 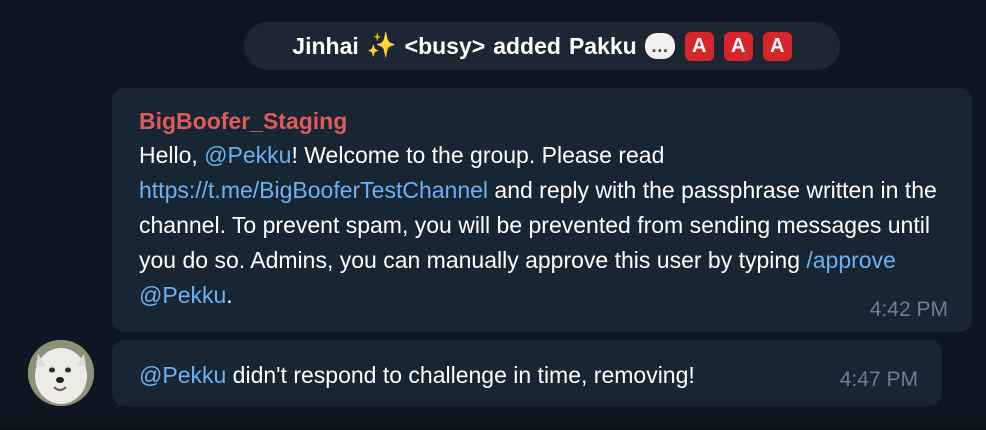 I want to click on service-actor-tag: <busy>, so click(x=445, y=45).